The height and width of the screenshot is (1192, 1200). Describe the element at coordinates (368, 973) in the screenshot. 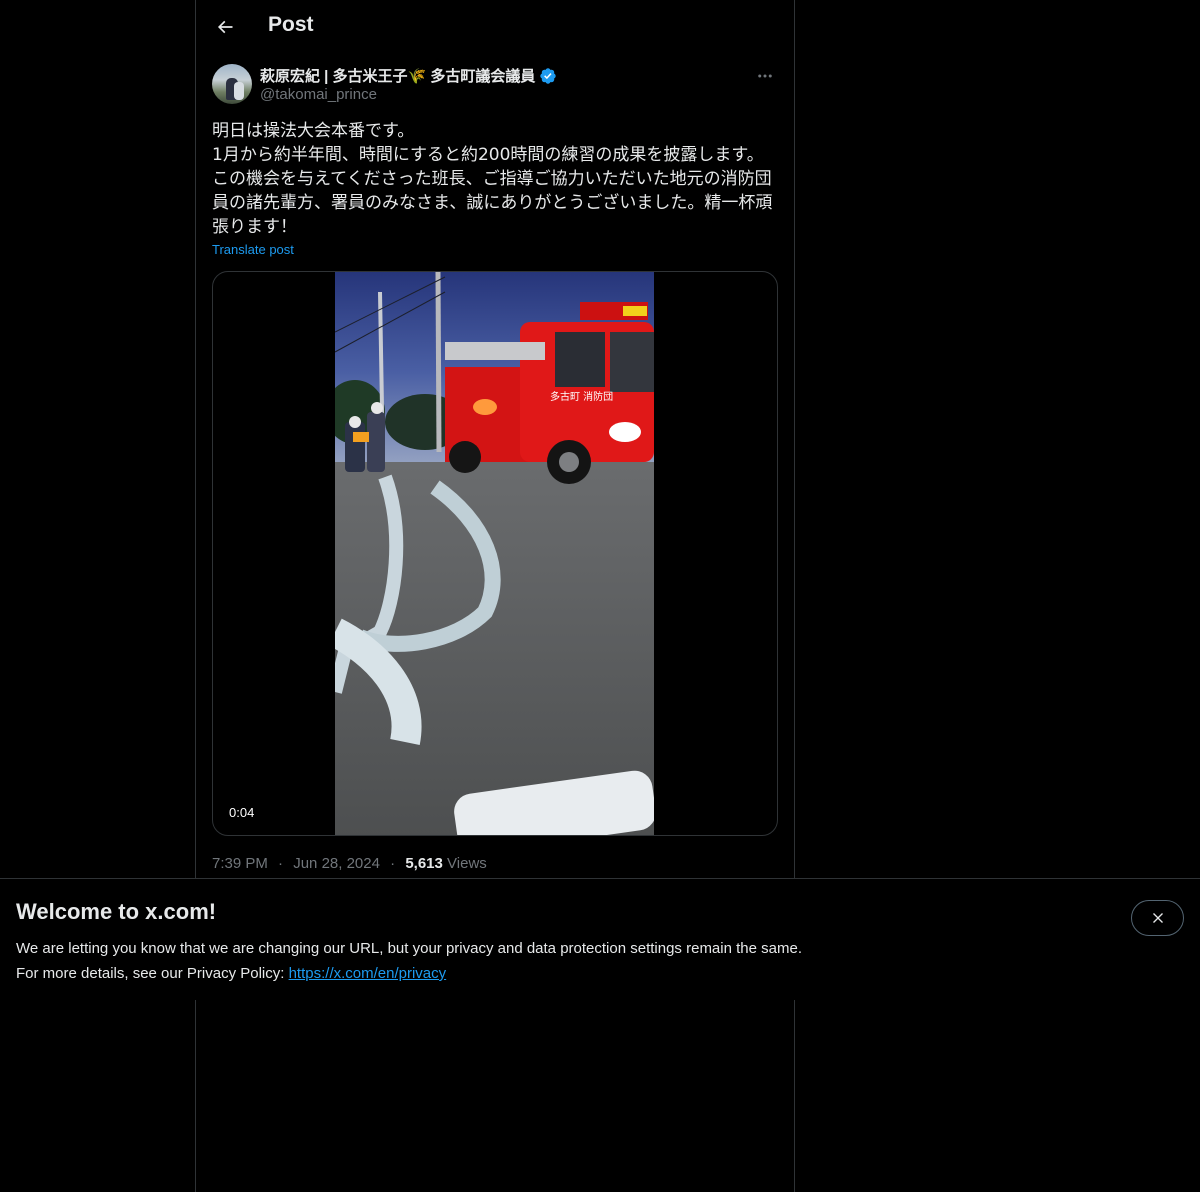

I see `privacy-policy-link: https://x.com/en/privacy` at that location.